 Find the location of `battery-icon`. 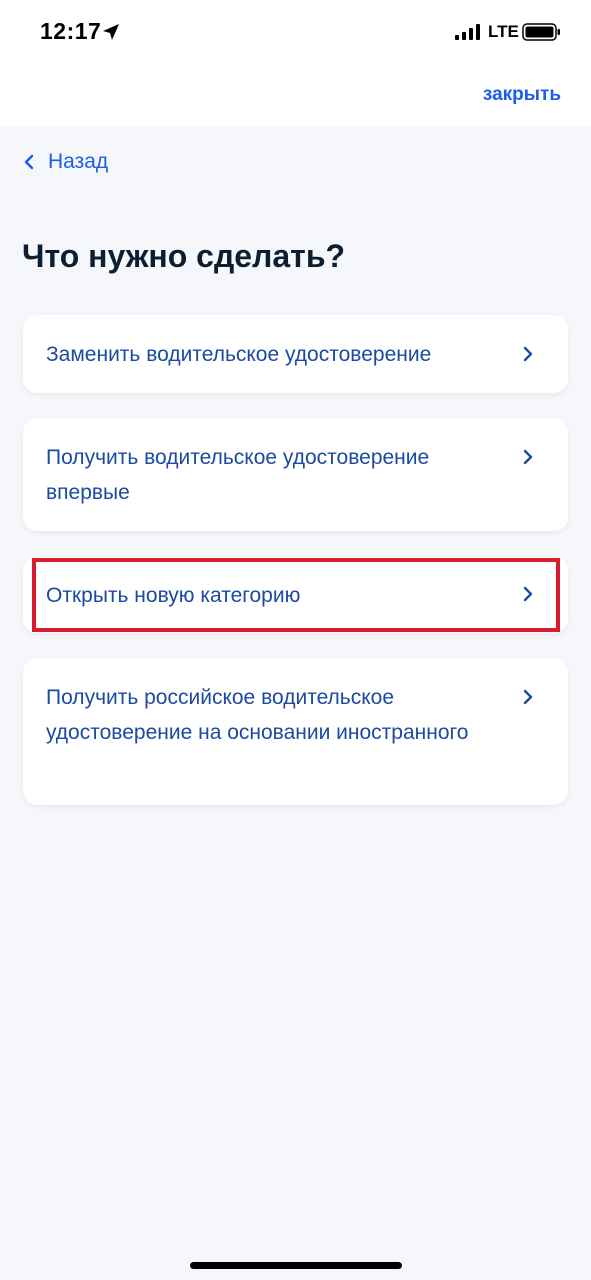

battery-icon is located at coordinates (541, 32).